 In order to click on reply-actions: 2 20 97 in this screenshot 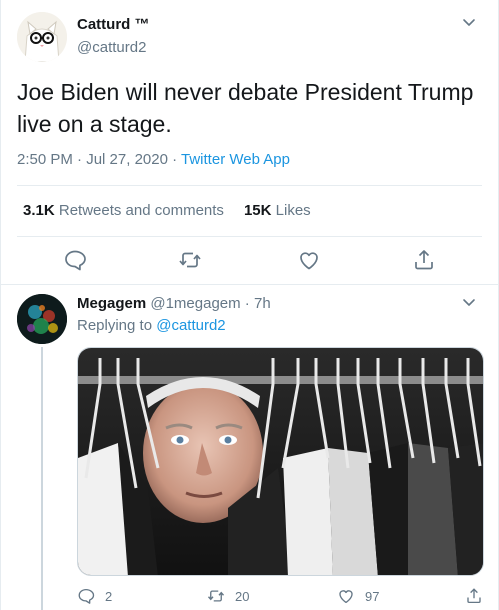, I will do `click(287, 597)`.